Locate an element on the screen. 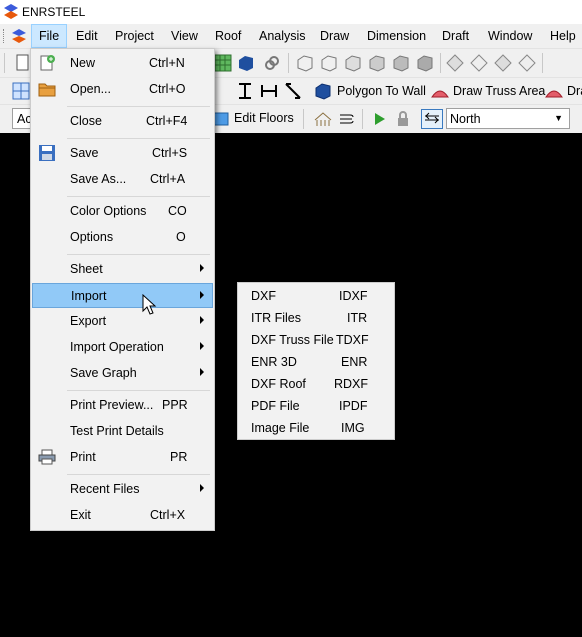 This screenshot has height=637, width=582. menu-item-options: Options O is located at coordinates (122, 237).